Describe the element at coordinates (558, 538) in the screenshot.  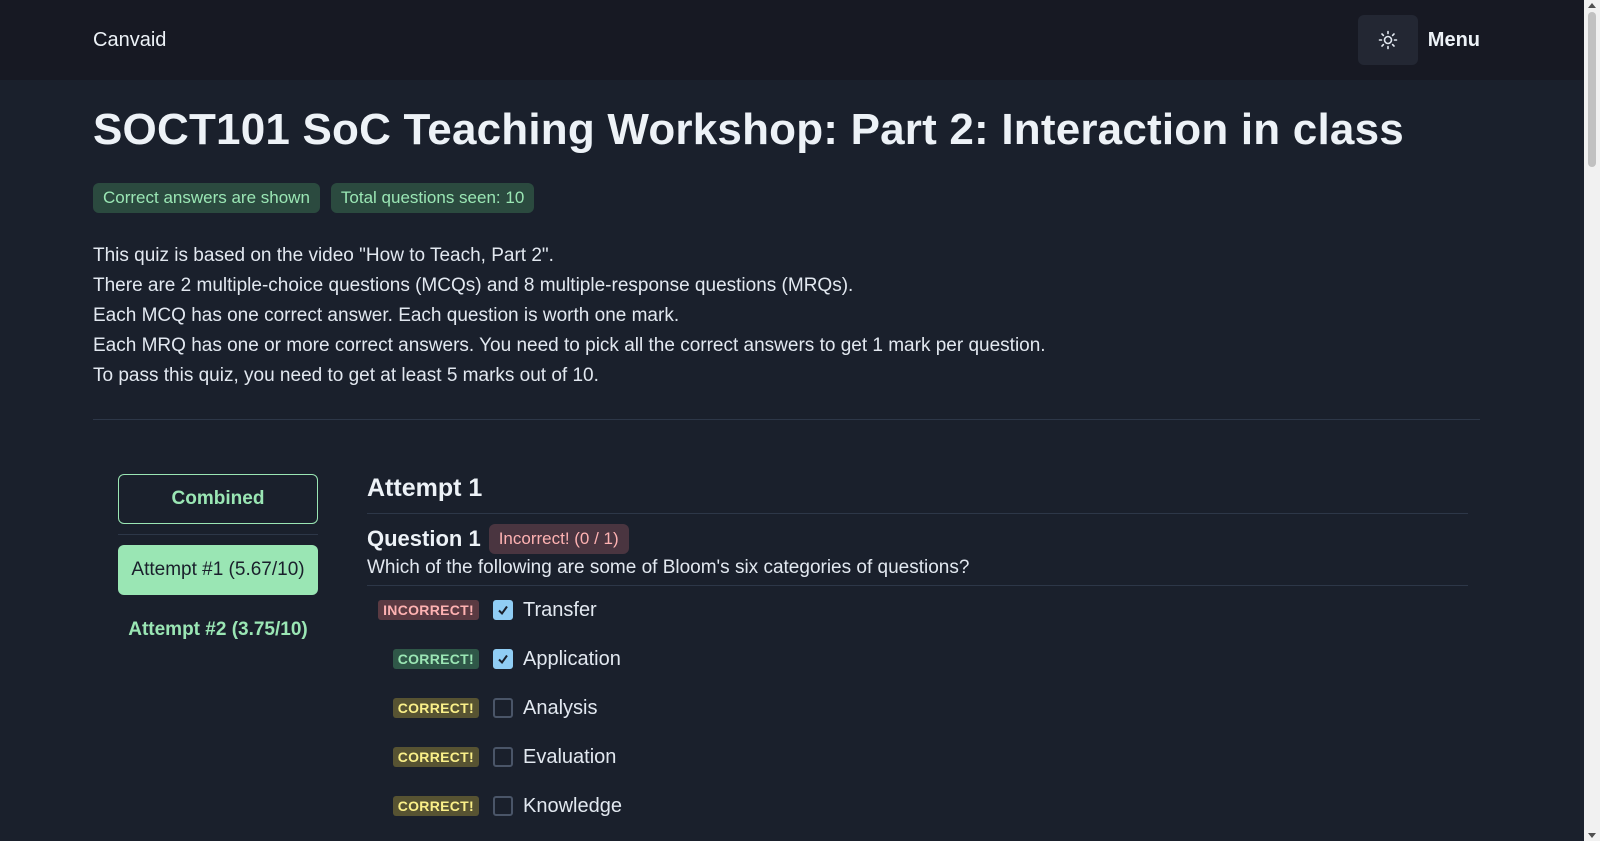
I see `question-status-badge: Incorrect! (0 / 1)` at that location.